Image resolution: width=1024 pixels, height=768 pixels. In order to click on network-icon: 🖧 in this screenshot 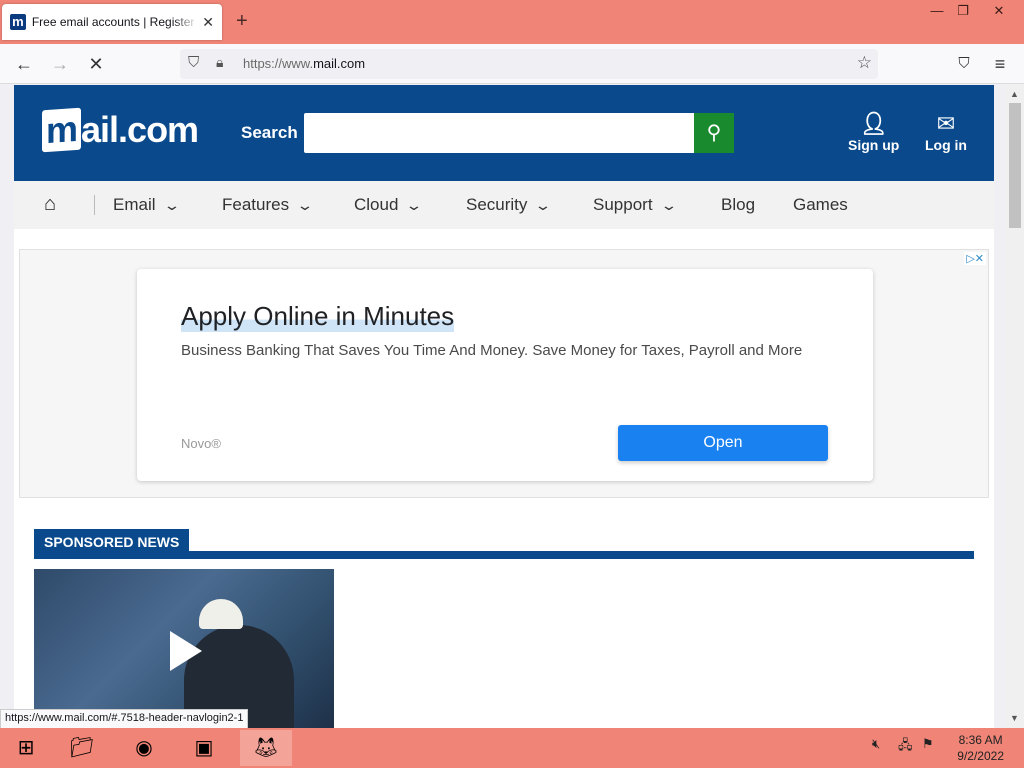, I will do `click(905, 747)`.